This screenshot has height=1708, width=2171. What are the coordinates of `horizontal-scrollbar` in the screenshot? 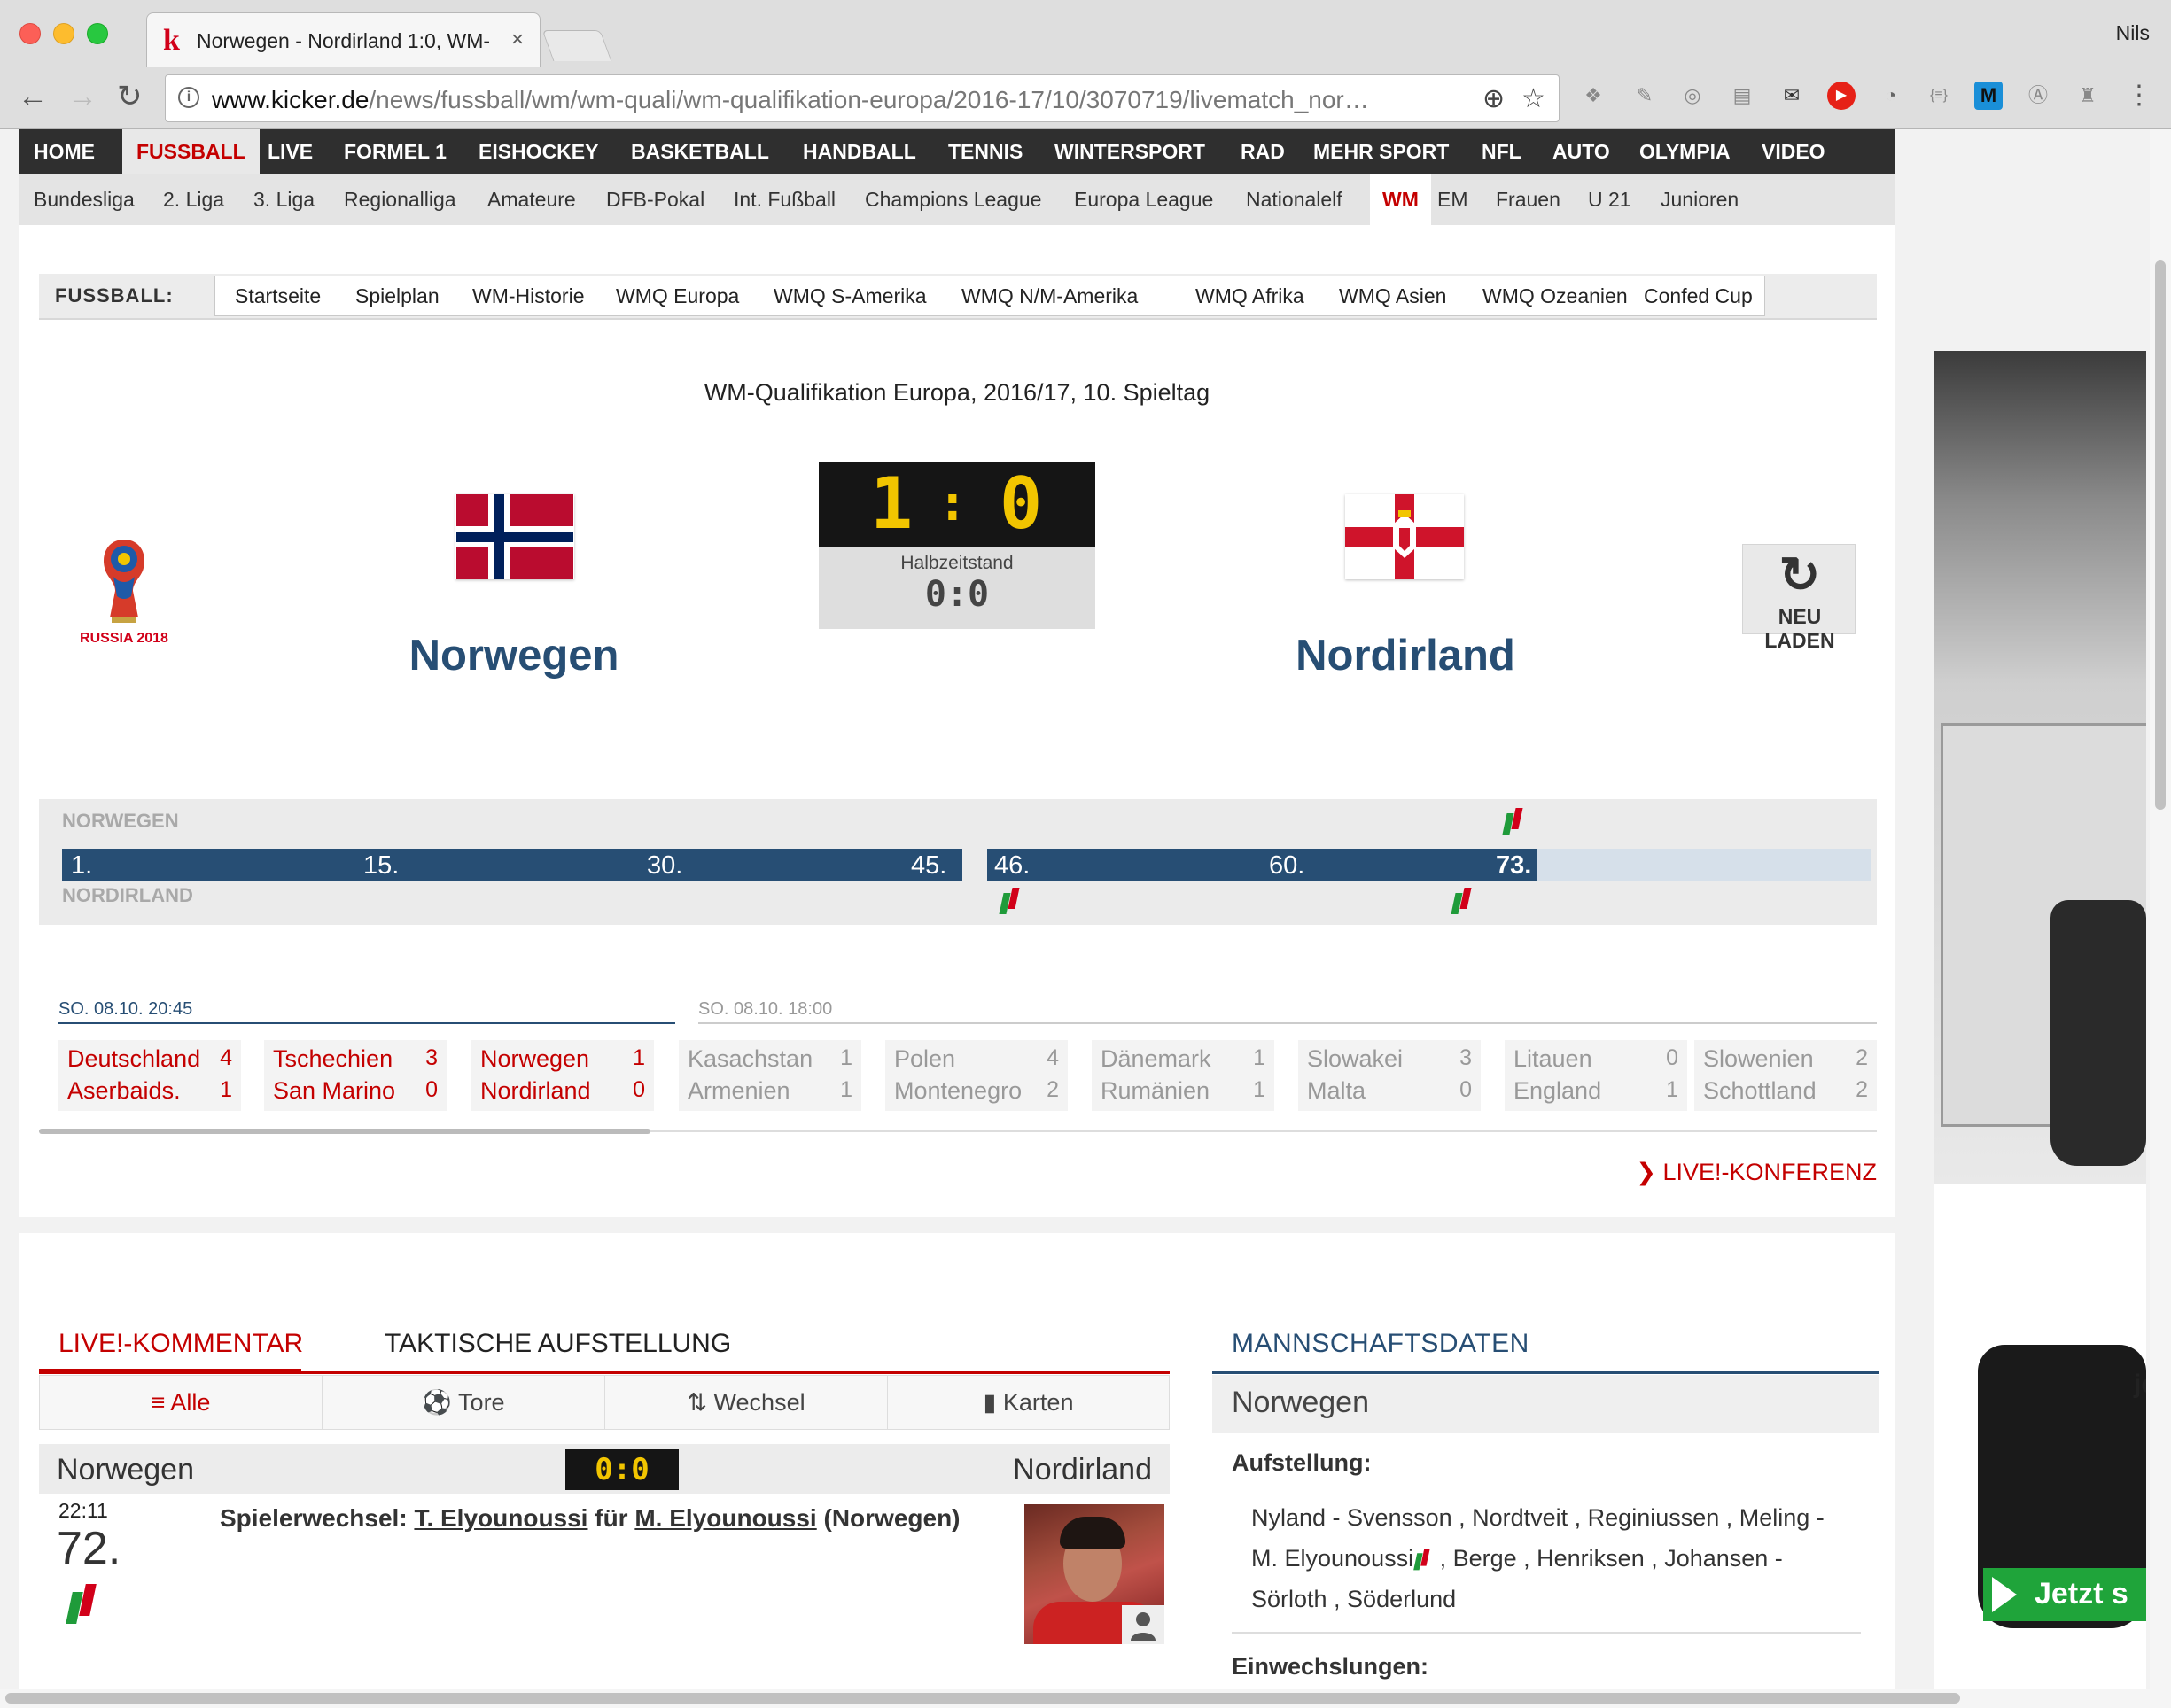 It's located at (1085, 1698).